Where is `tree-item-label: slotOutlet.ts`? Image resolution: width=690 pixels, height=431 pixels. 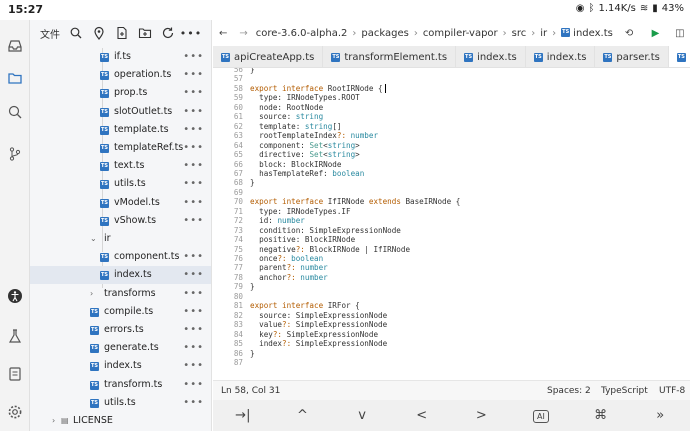 tree-item-label: slotOutlet.ts is located at coordinates (143, 111).